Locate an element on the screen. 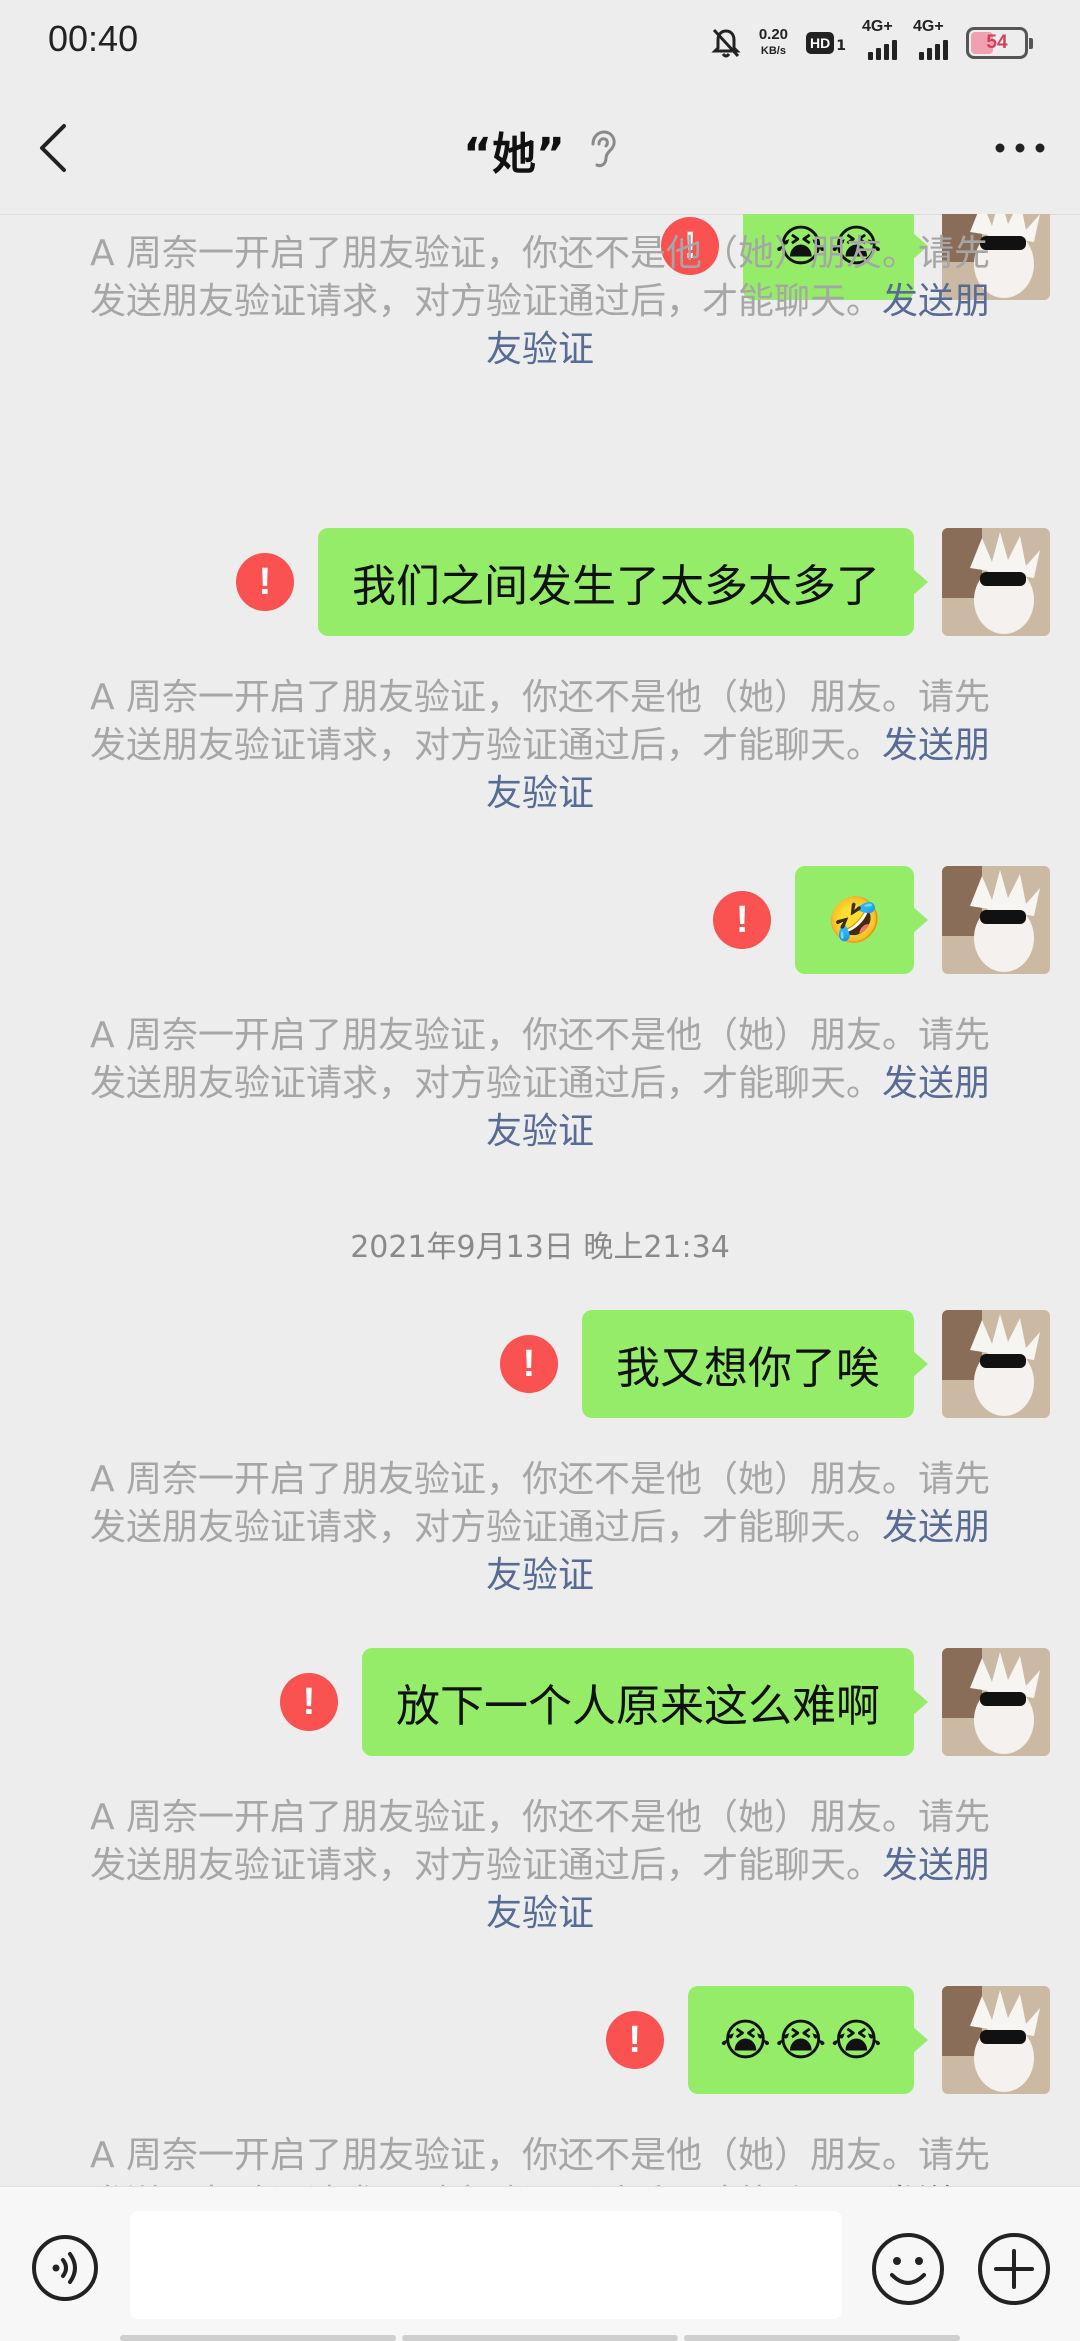 This screenshot has height=2341, width=1080. message-row: ! 🤣 is located at coordinates (881, 920).